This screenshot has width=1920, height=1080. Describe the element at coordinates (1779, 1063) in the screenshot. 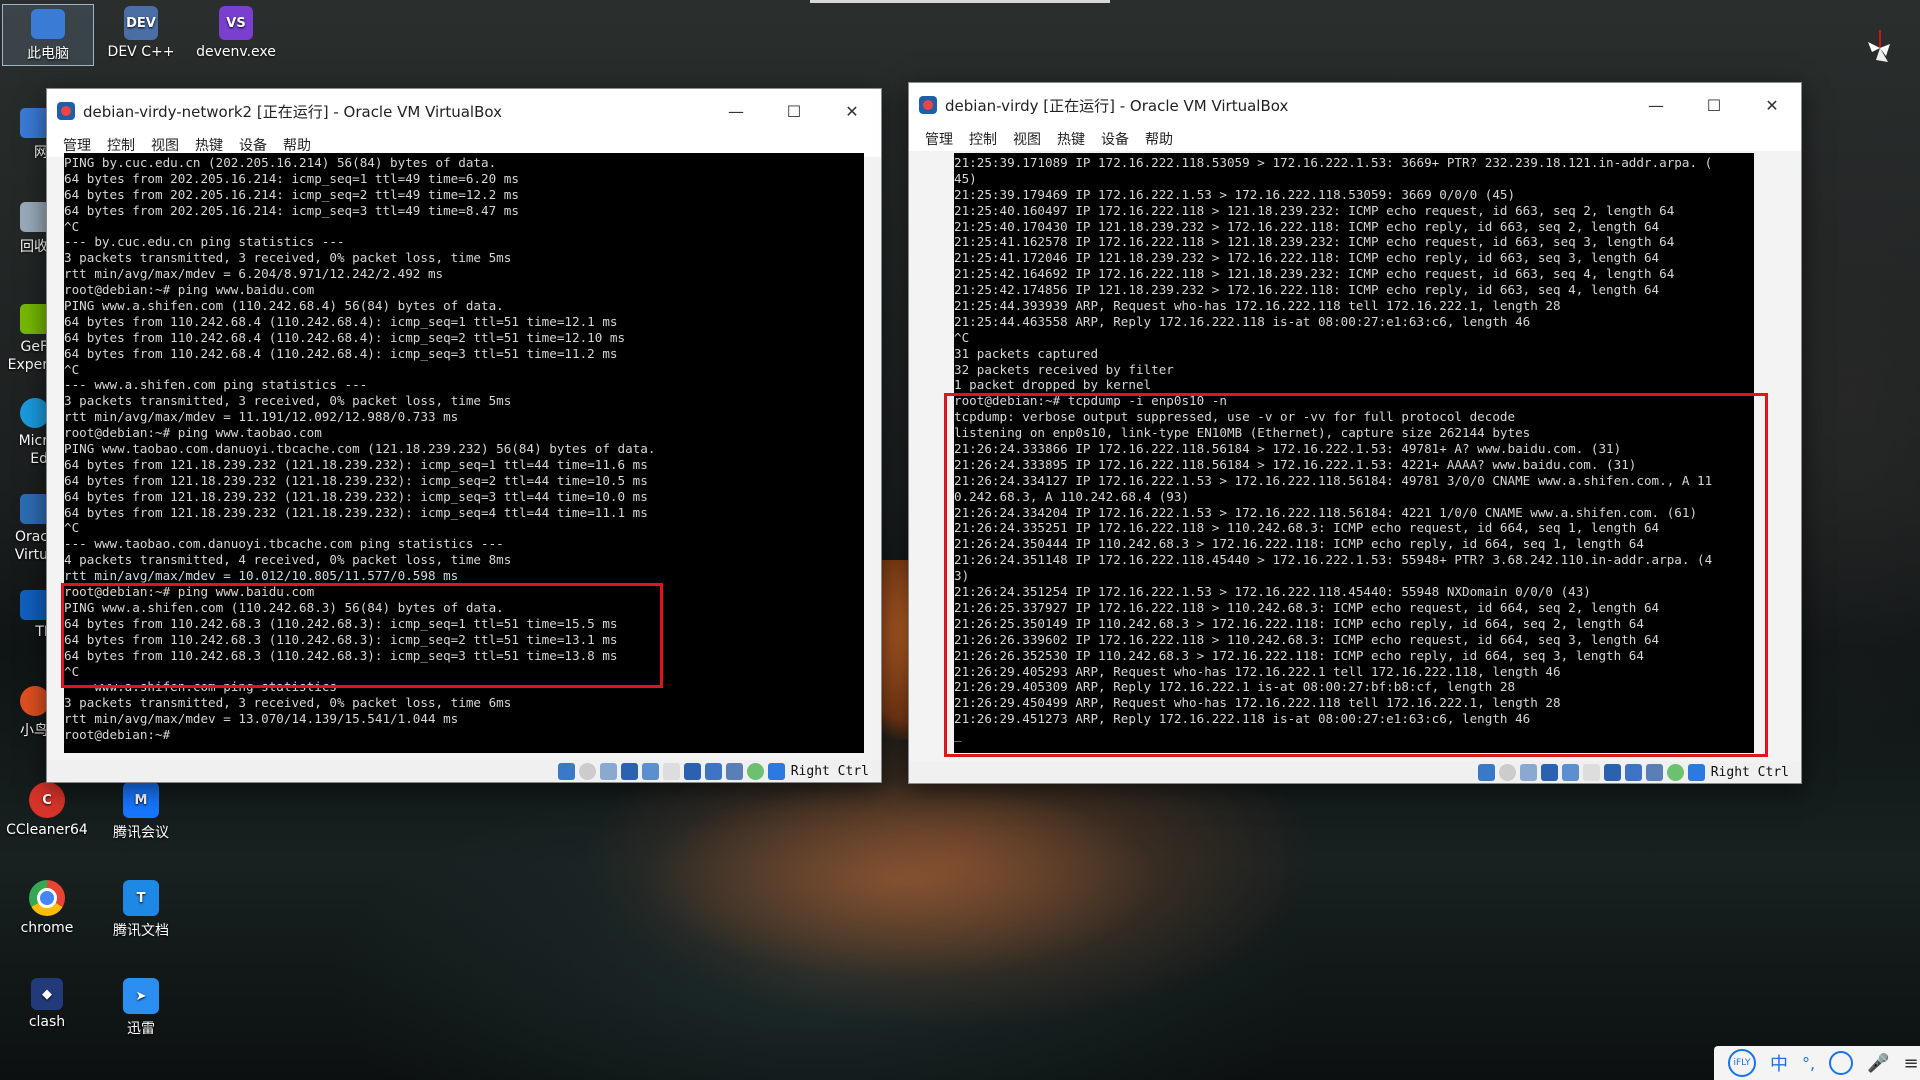

I see `ime-chinese-mode: 中` at that location.